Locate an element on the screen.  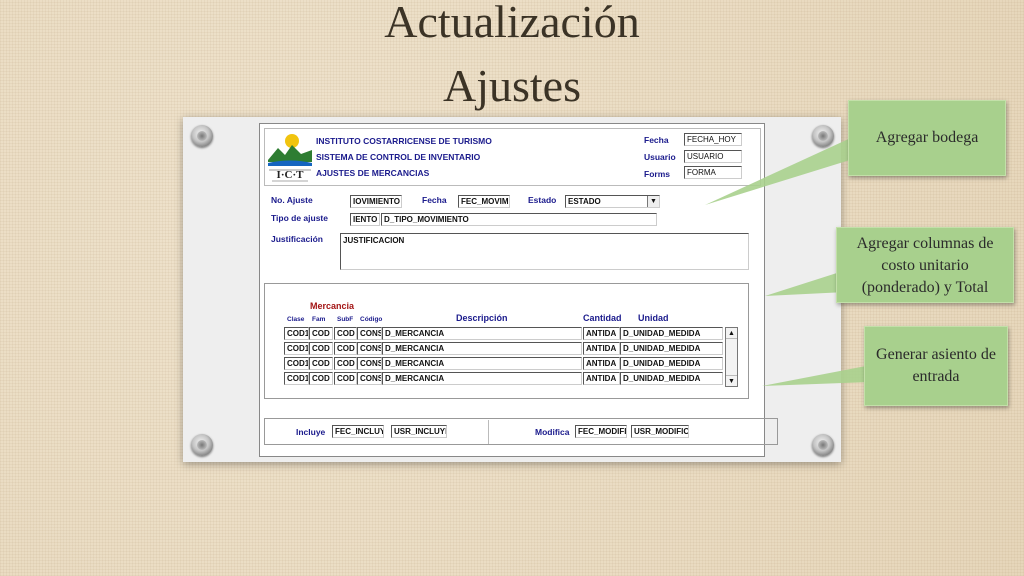
callout-generar-asiento: Generar asiento de entrada is located at coordinates (936, 366).